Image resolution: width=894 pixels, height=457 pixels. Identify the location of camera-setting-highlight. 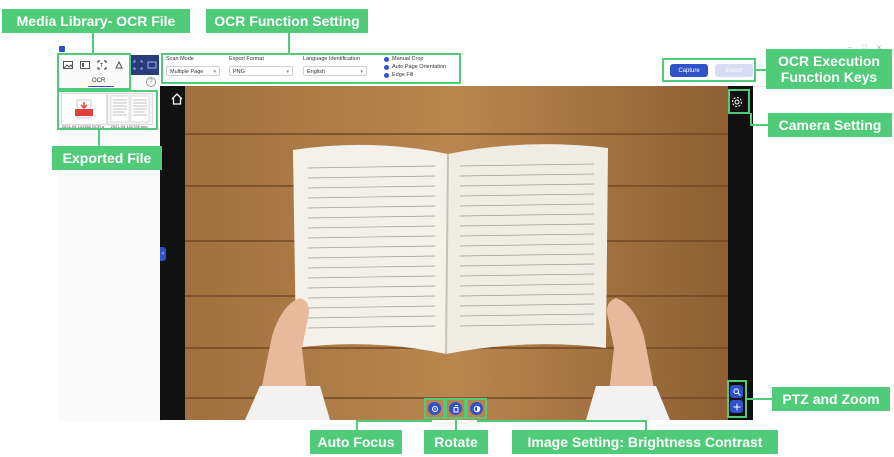
(739, 101).